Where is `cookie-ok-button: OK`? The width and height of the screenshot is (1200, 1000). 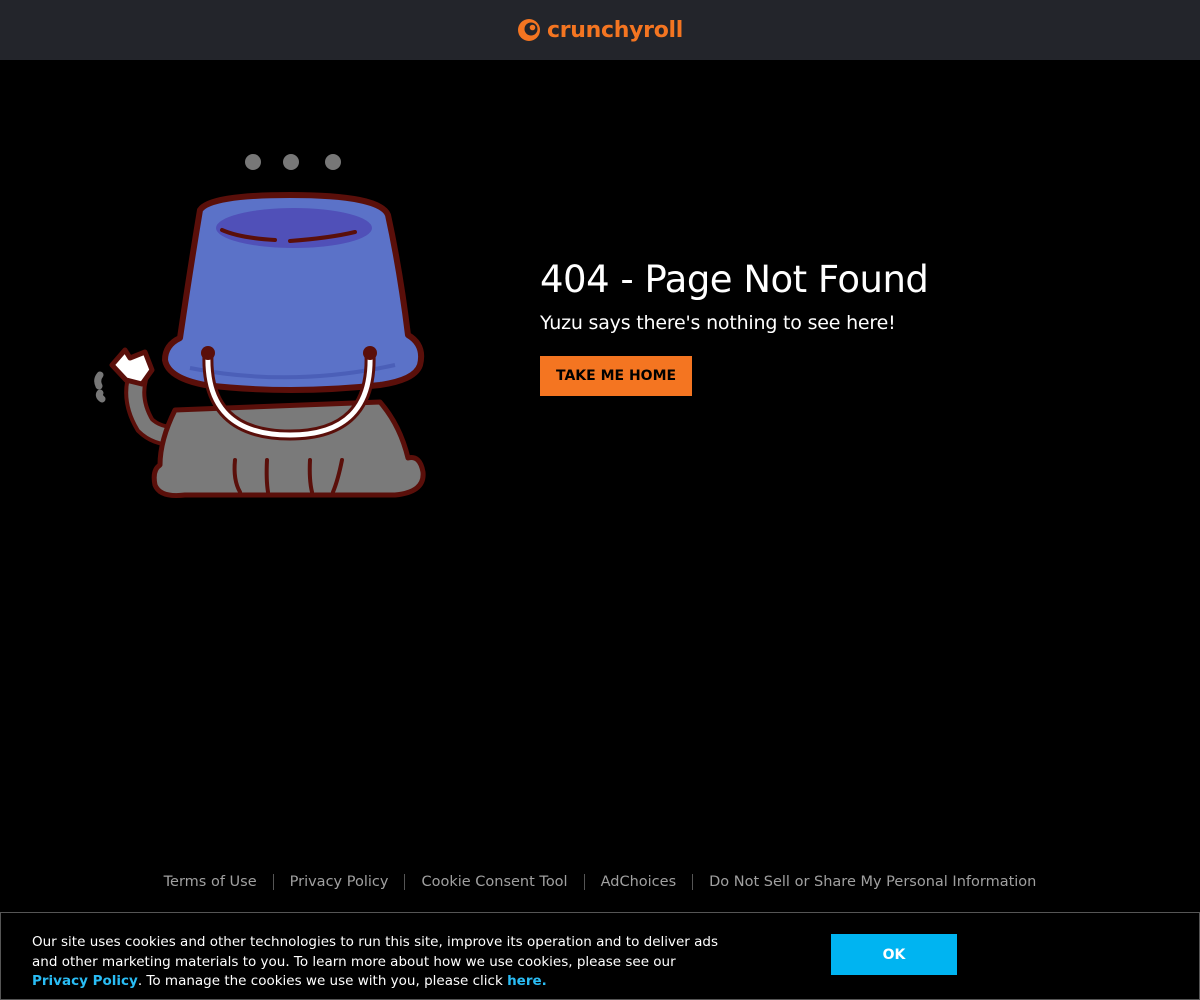 cookie-ok-button: OK is located at coordinates (894, 954).